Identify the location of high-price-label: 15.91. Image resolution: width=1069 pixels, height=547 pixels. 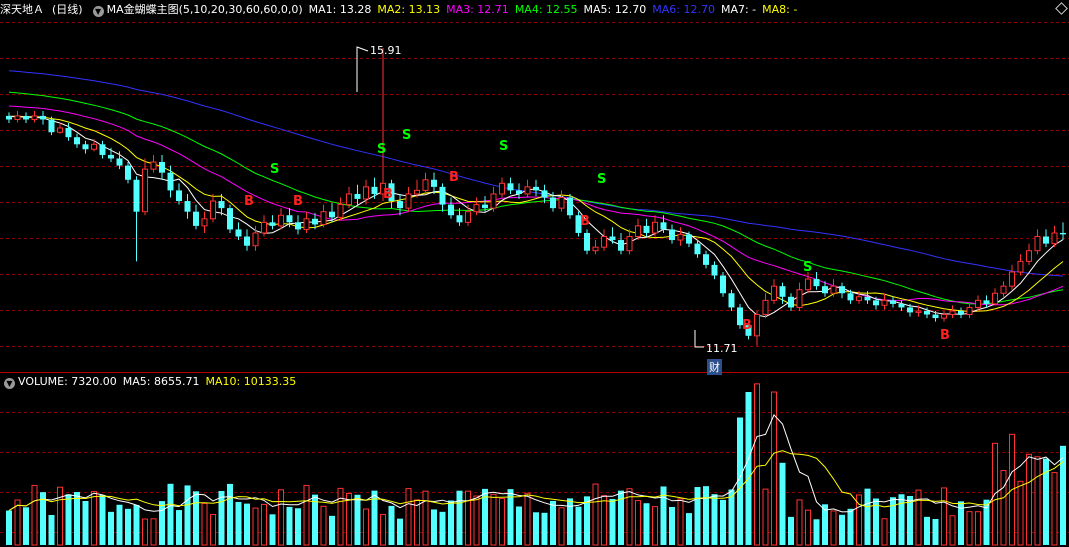
(386, 50).